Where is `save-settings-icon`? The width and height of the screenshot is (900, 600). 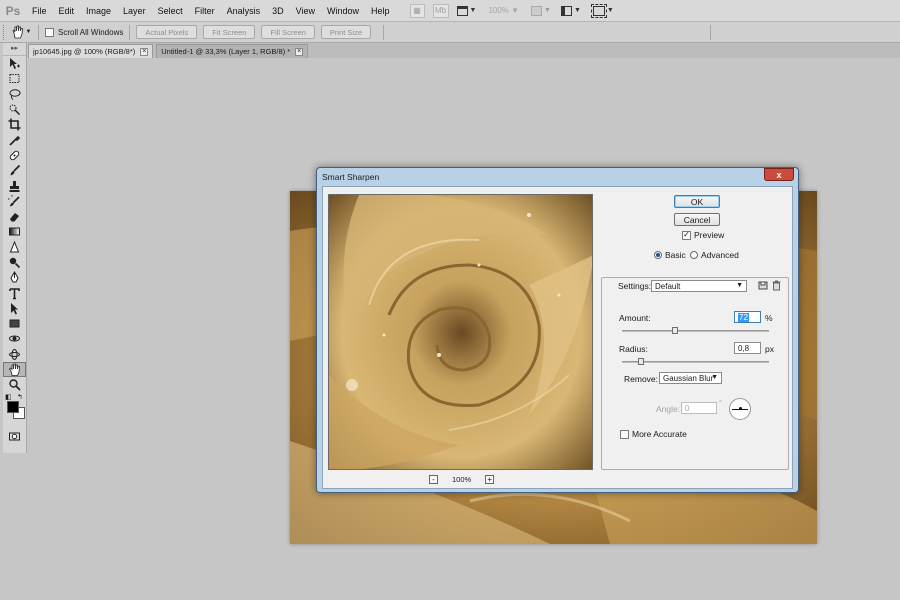 save-settings-icon is located at coordinates (763, 286).